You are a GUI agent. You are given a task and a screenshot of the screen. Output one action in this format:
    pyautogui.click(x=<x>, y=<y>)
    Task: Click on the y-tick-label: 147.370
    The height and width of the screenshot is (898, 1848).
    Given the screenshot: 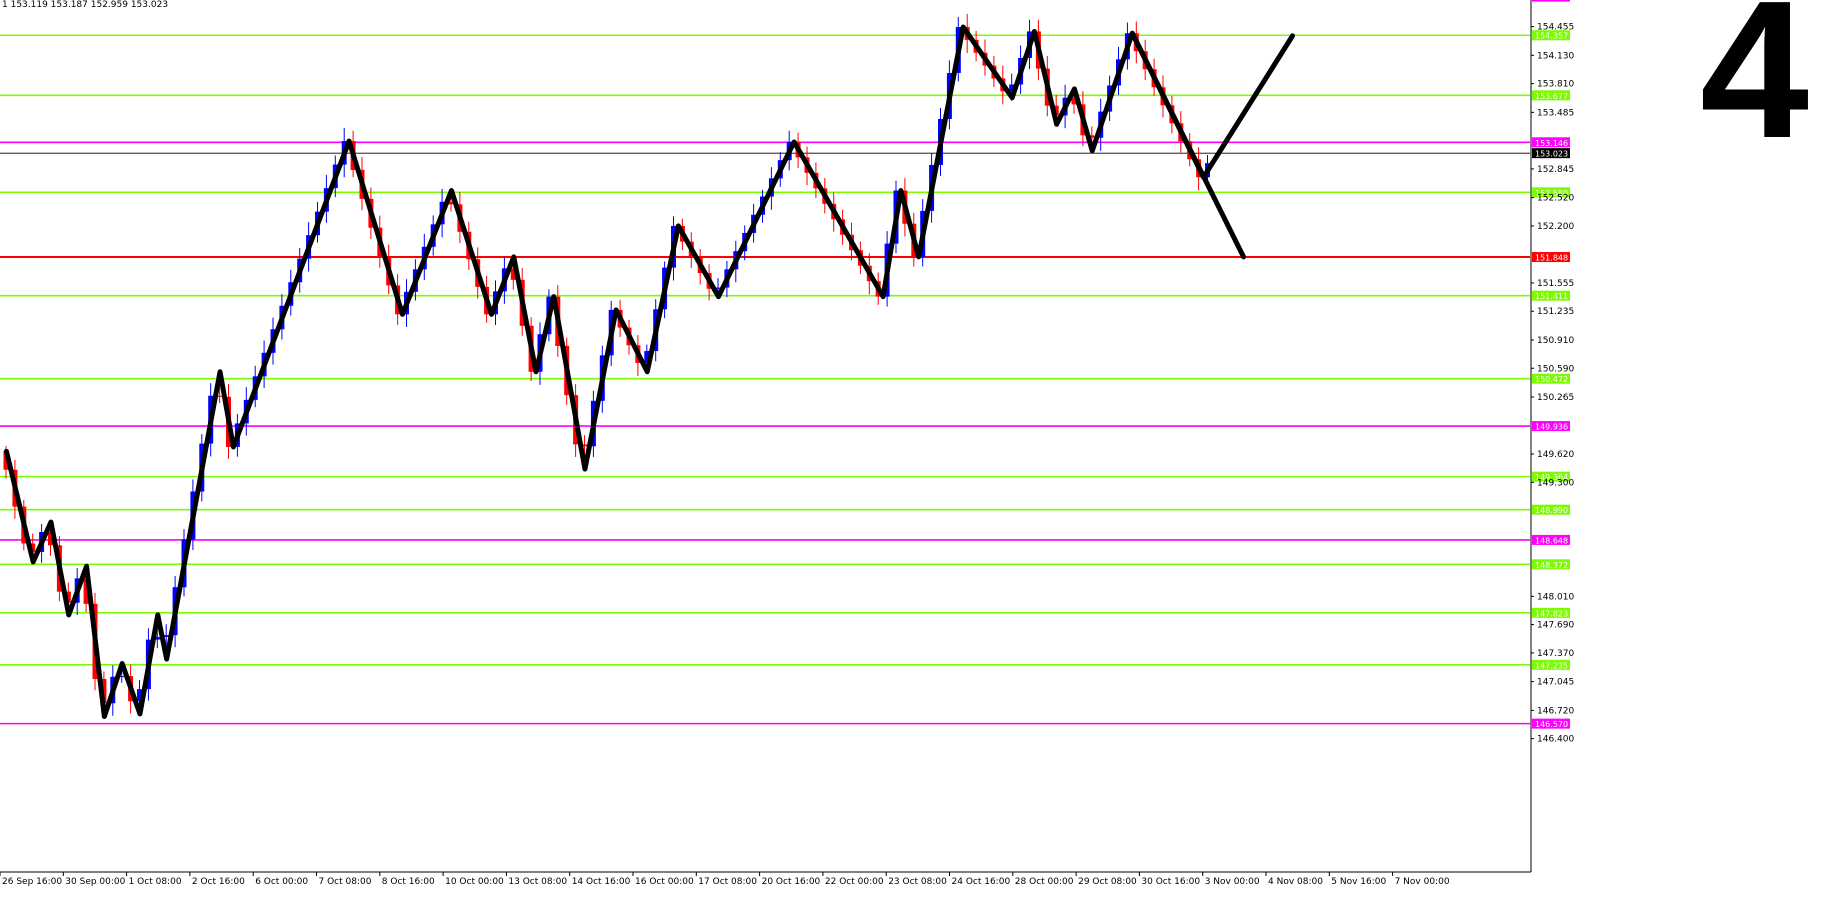 What is the action you would take?
    pyautogui.click(x=1555, y=654)
    